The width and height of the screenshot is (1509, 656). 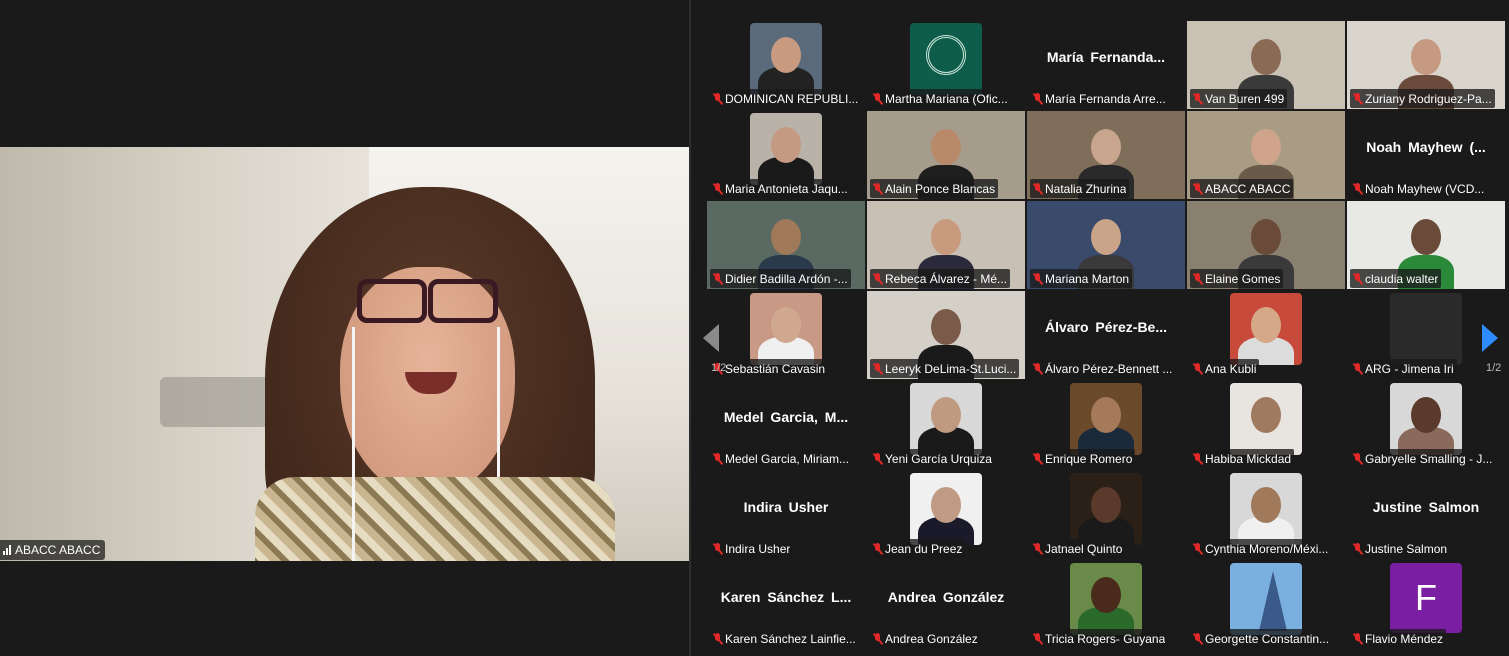 I want to click on participant-tile: Enrique Romero, so click(x=1106, y=425).